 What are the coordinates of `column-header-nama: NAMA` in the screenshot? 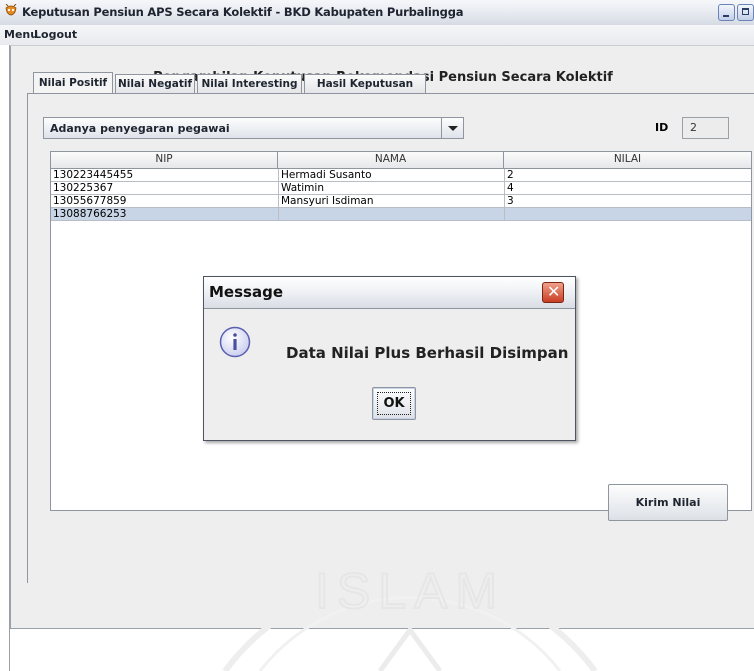 It's located at (390, 160).